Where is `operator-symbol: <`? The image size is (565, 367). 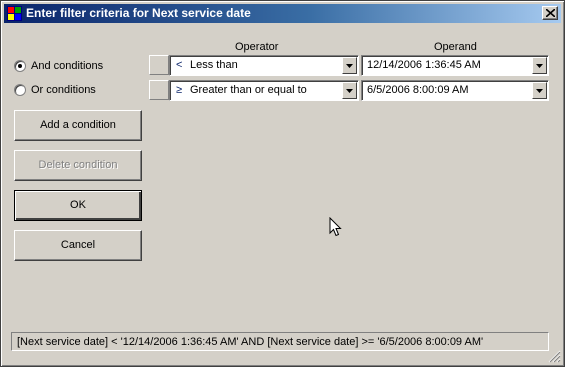
operator-symbol: < is located at coordinates (179, 65).